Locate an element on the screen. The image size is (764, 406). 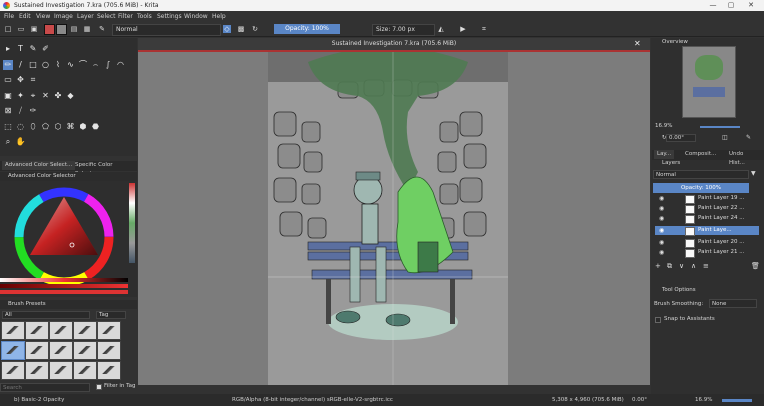
foreground-color-swatch is located at coordinates (49, 29).